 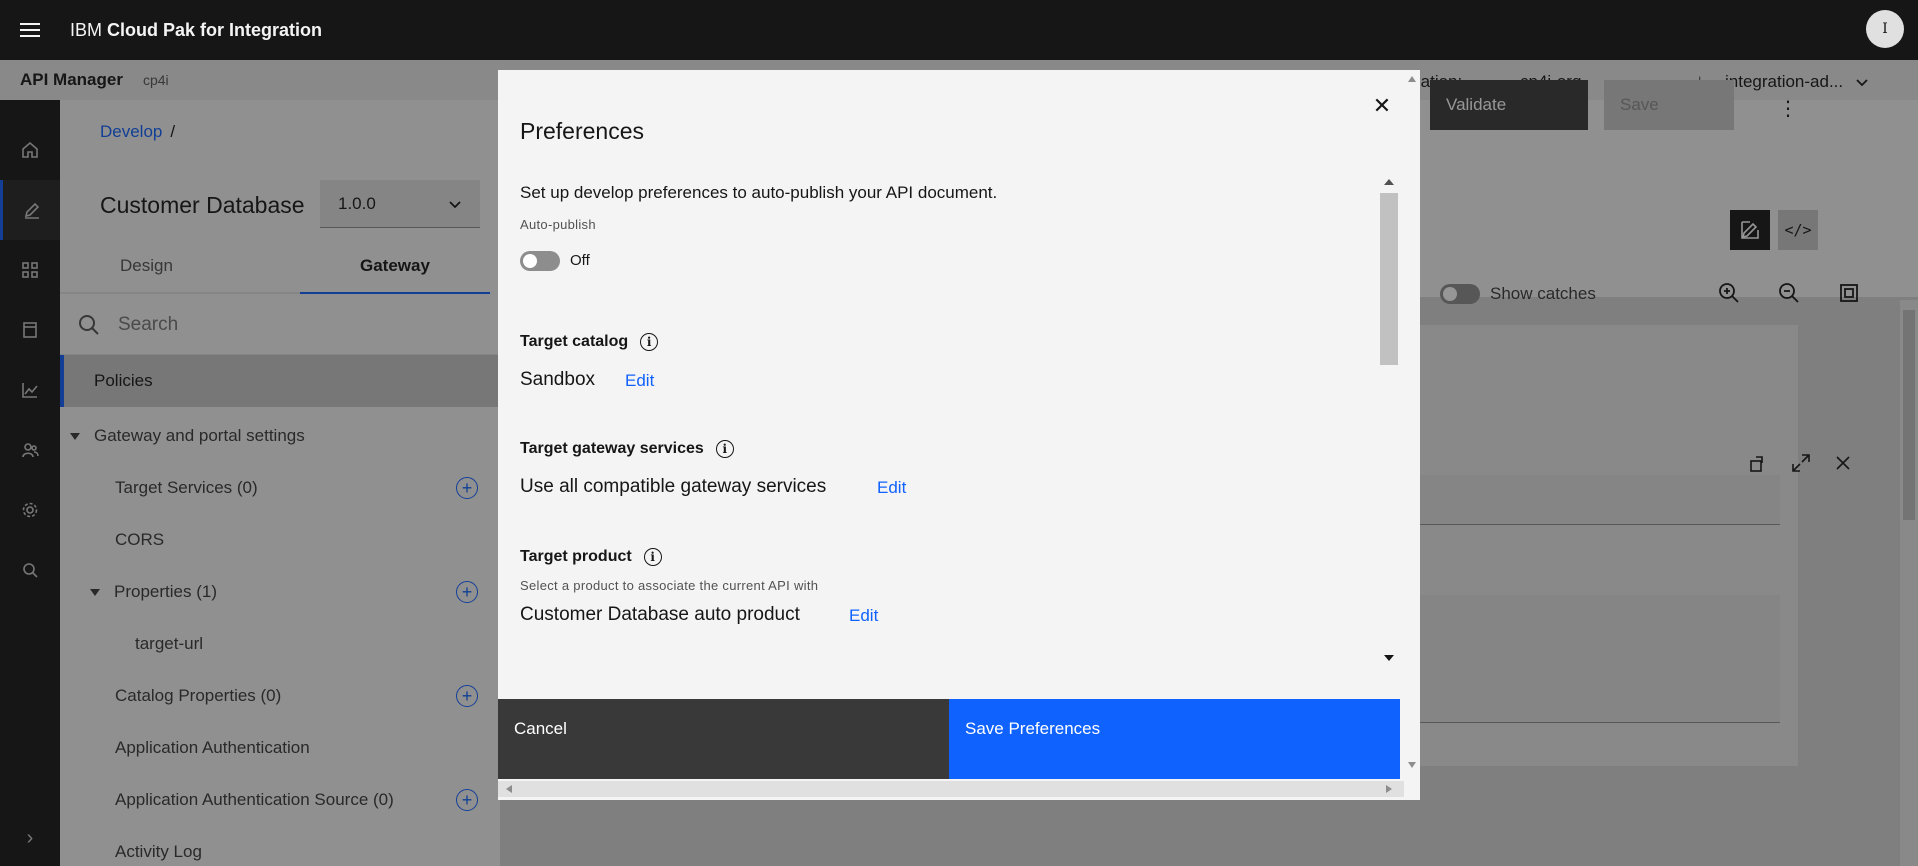 I want to click on auto-publish-label: Auto-publish, so click(x=558, y=224).